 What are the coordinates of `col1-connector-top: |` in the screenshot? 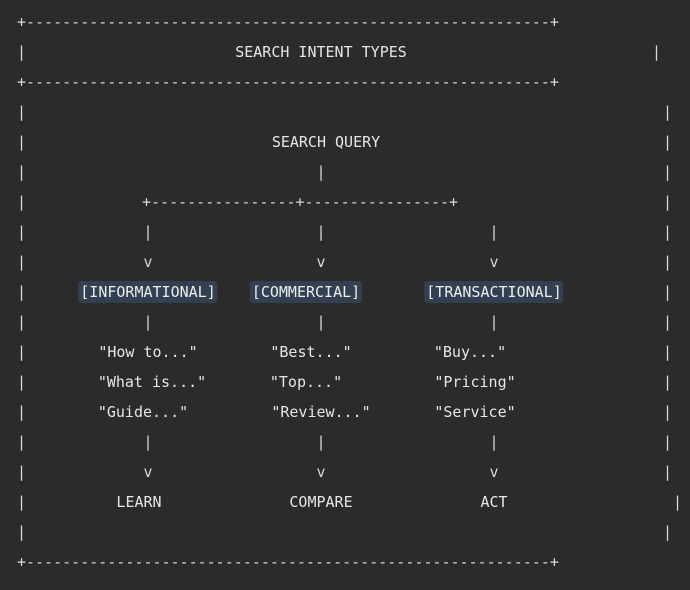 It's located at (148, 232).